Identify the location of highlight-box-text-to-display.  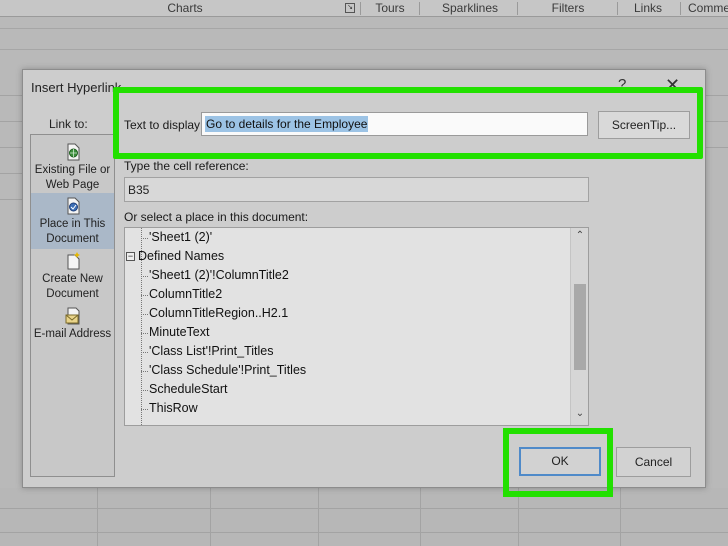
(408, 123).